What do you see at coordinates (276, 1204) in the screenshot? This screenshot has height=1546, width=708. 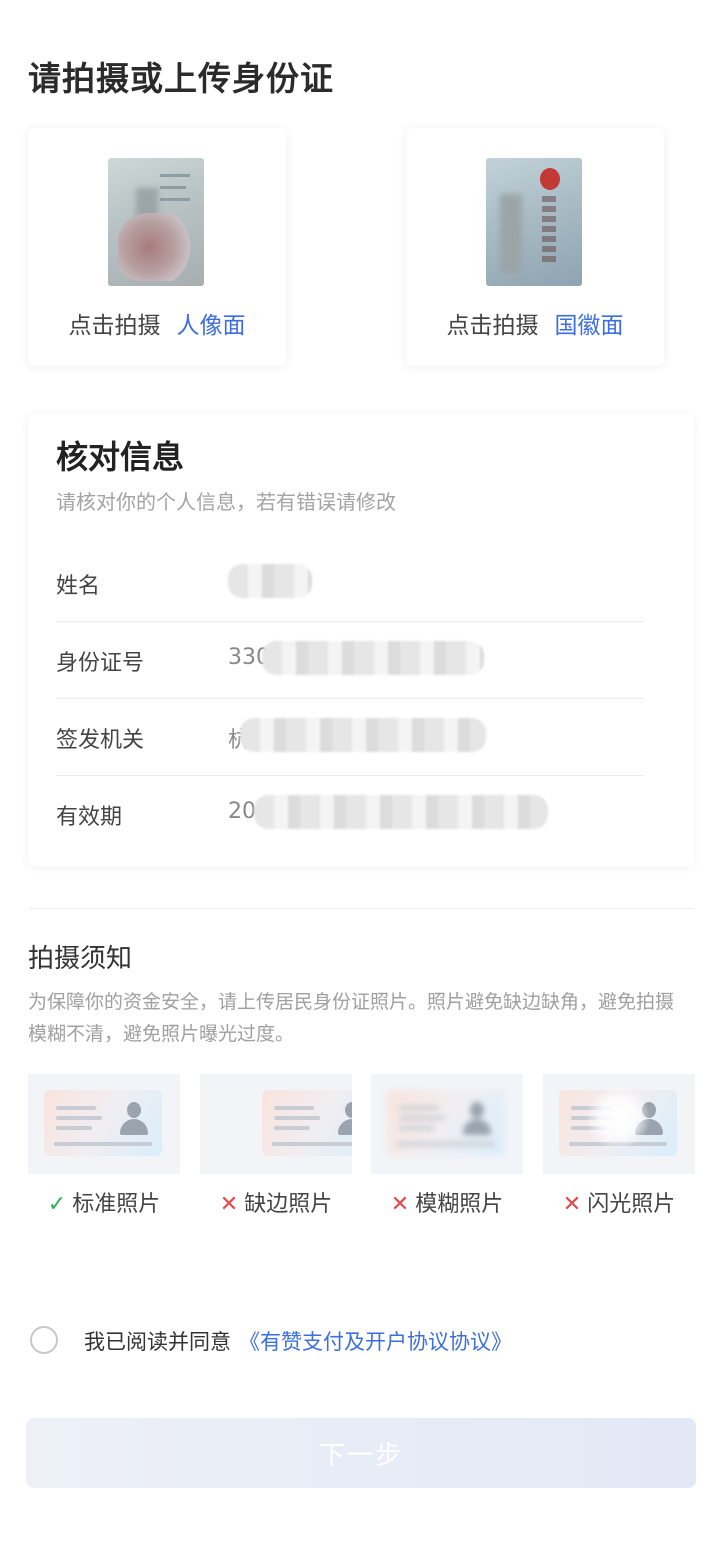 I see `example-cropped-label: ✕ 缺边照片` at bounding box center [276, 1204].